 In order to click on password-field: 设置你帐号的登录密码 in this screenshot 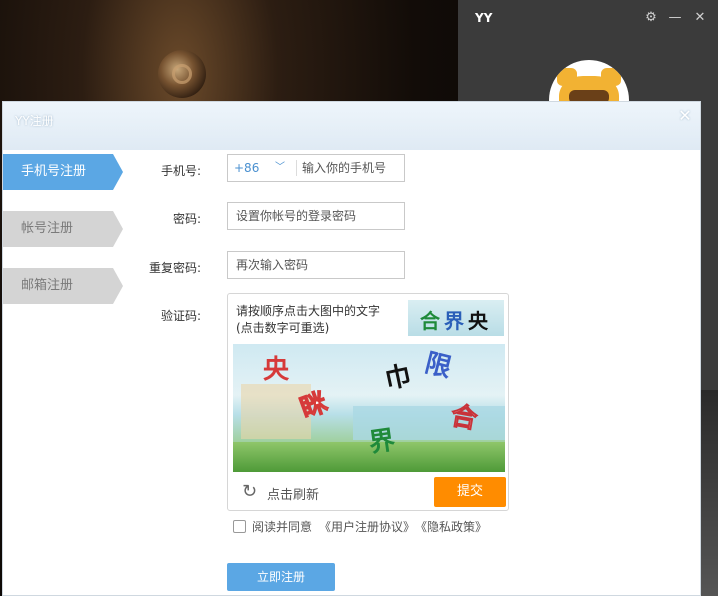, I will do `click(316, 216)`.